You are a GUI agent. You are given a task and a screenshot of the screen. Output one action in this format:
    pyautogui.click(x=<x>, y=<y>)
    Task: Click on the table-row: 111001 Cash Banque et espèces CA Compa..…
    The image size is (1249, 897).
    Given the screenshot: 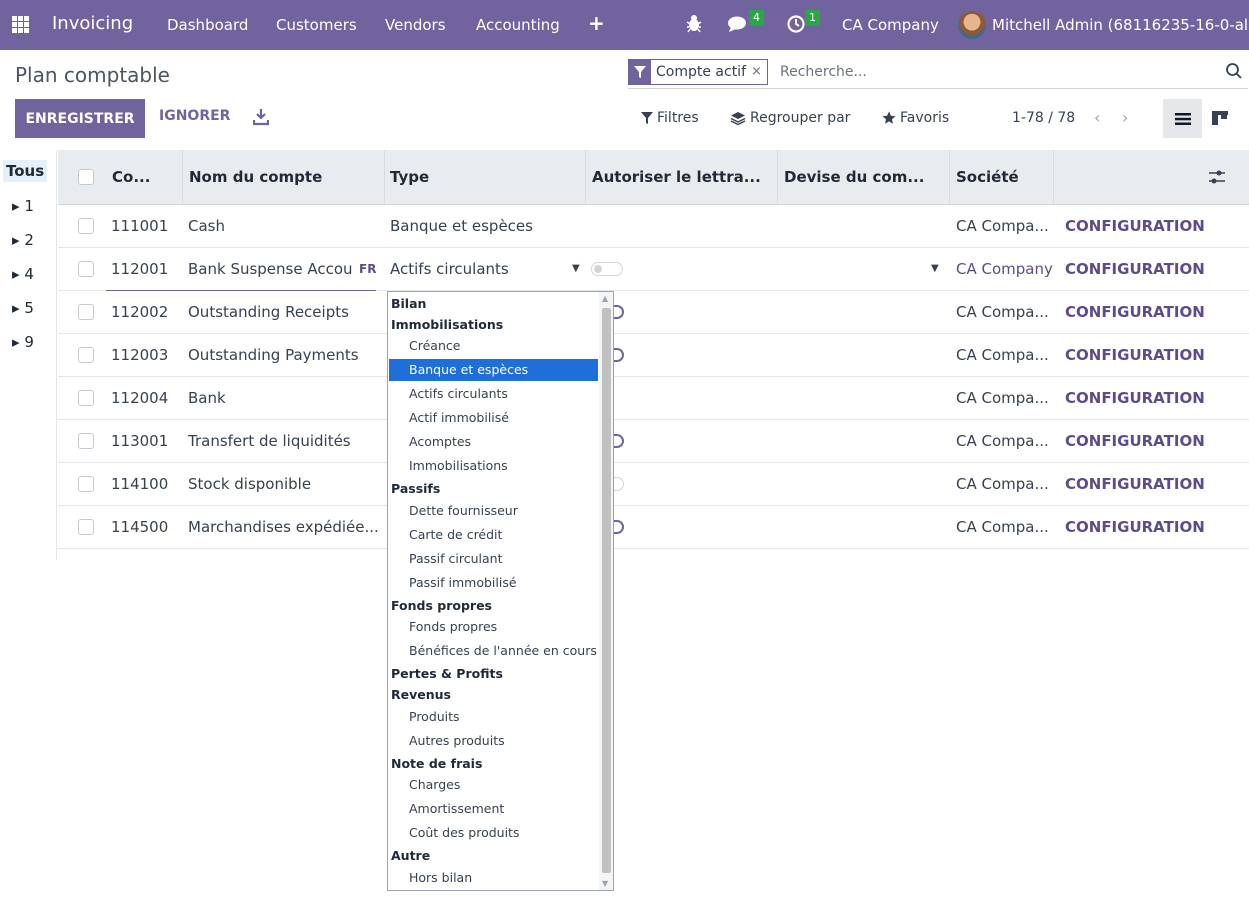 What is the action you would take?
    pyautogui.click(x=653, y=226)
    